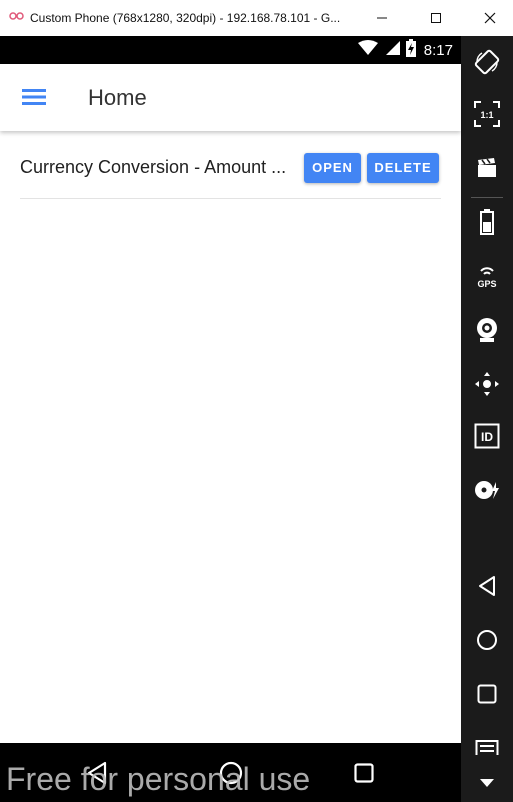 The width and height of the screenshot is (513, 802). What do you see at coordinates (410, 50) in the screenshot?
I see `battery-charging-icon` at bounding box center [410, 50].